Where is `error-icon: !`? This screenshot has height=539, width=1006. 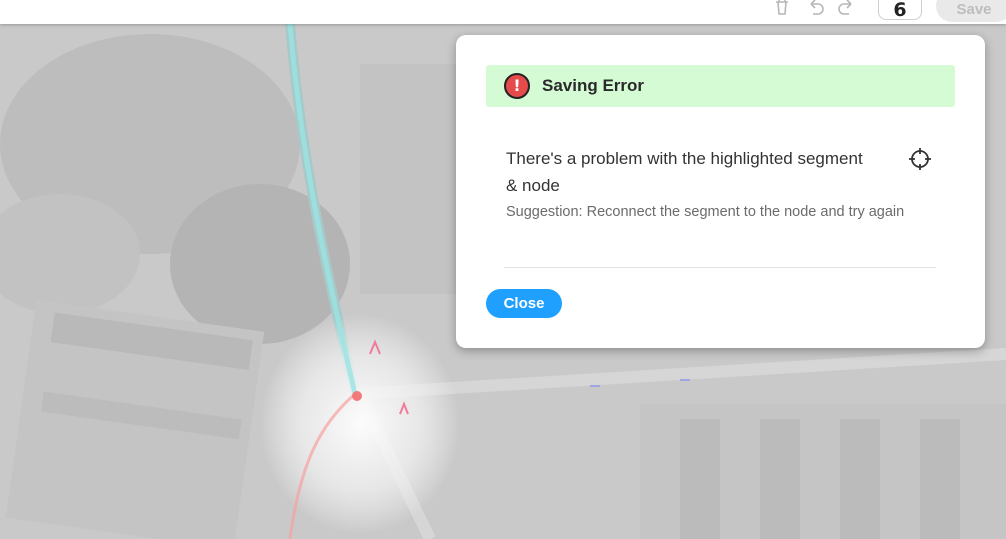
error-icon: ! is located at coordinates (517, 86).